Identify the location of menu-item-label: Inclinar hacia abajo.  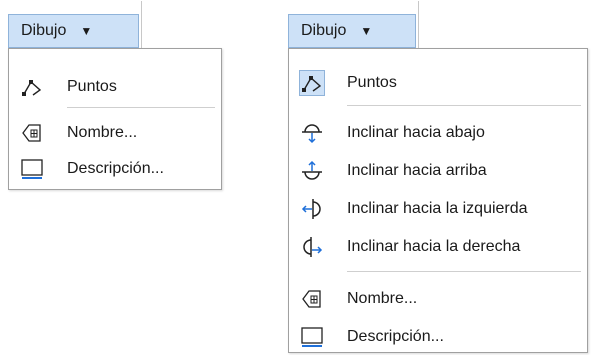
(416, 132).